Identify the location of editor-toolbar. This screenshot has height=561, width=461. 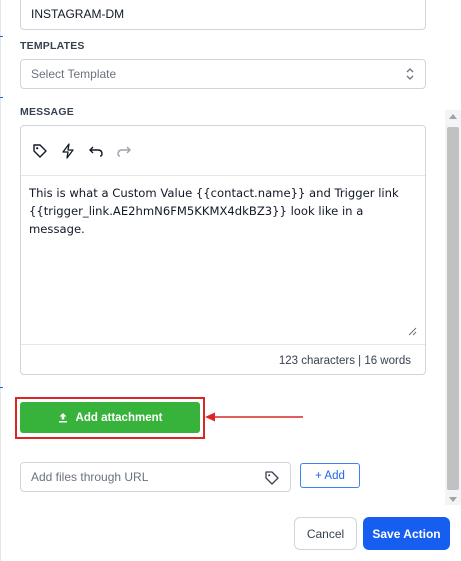
(223, 151).